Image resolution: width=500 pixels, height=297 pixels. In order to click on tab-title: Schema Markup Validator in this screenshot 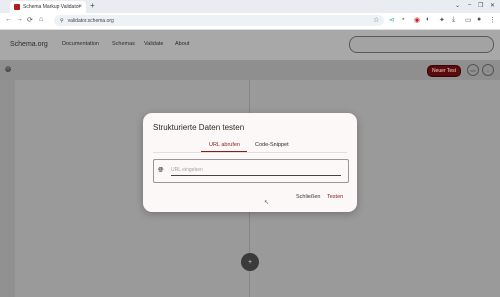, I will do `click(52, 7)`.